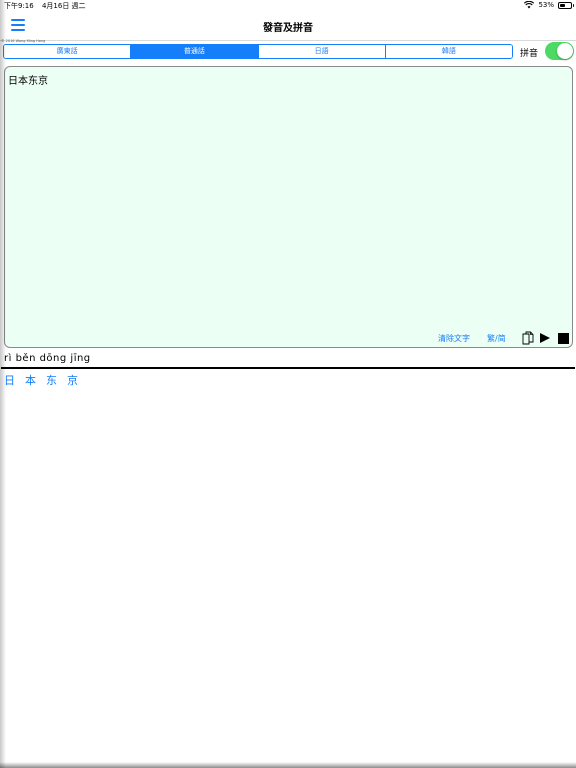  I want to click on nav-bar: 發音及拼音, so click(288, 26).